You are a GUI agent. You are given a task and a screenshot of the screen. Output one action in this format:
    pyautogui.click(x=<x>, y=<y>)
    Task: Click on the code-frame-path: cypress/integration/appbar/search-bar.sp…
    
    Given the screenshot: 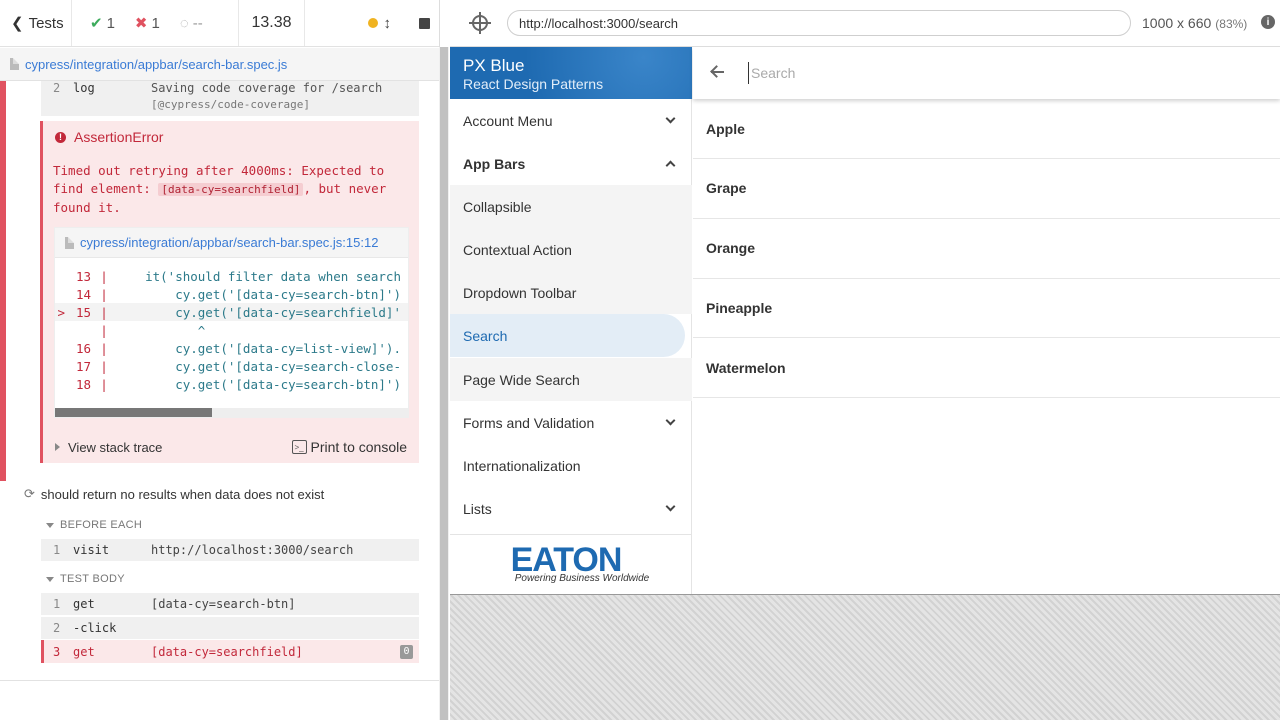 What is the action you would take?
    pyautogui.click(x=231, y=243)
    